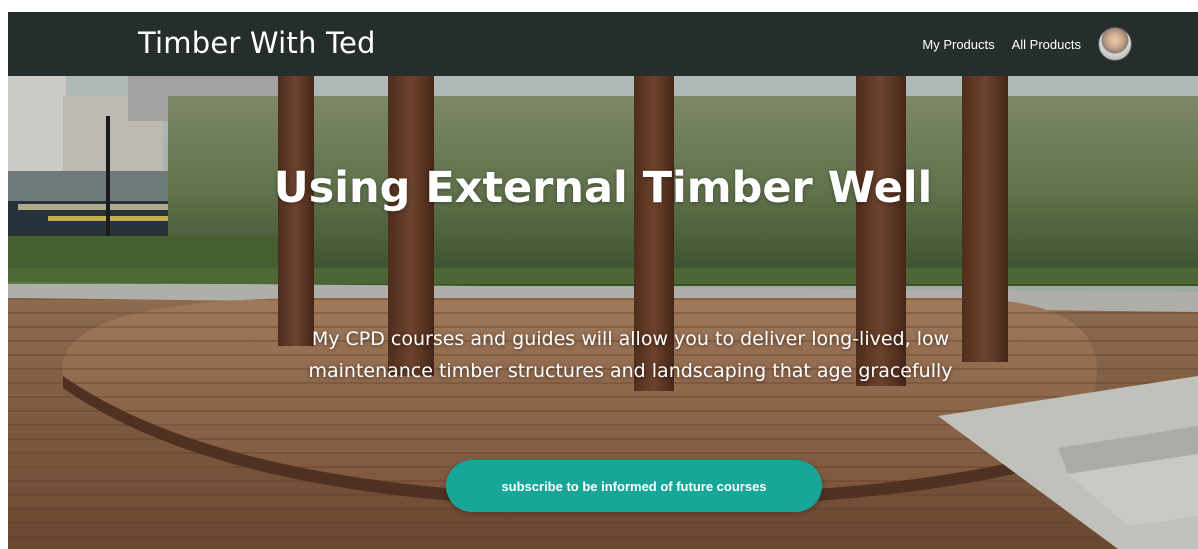 This screenshot has width=1198, height=549. Describe the element at coordinates (603, 44) in the screenshot. I see `top-navbar: Timber With Ted My Products All Products` at that location.